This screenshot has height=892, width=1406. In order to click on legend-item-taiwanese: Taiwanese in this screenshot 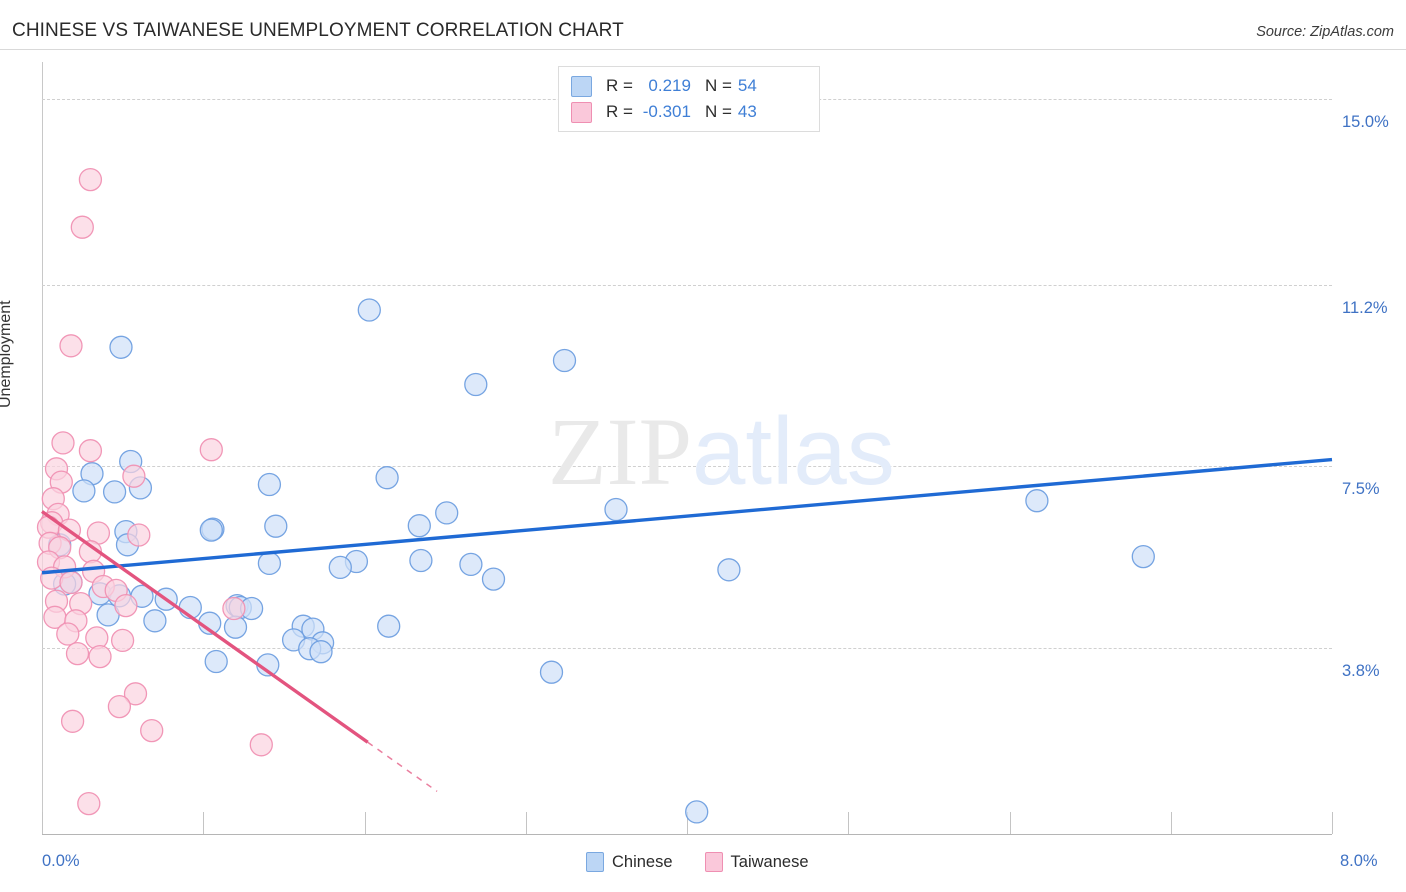, I will do `click(756, 862)`.